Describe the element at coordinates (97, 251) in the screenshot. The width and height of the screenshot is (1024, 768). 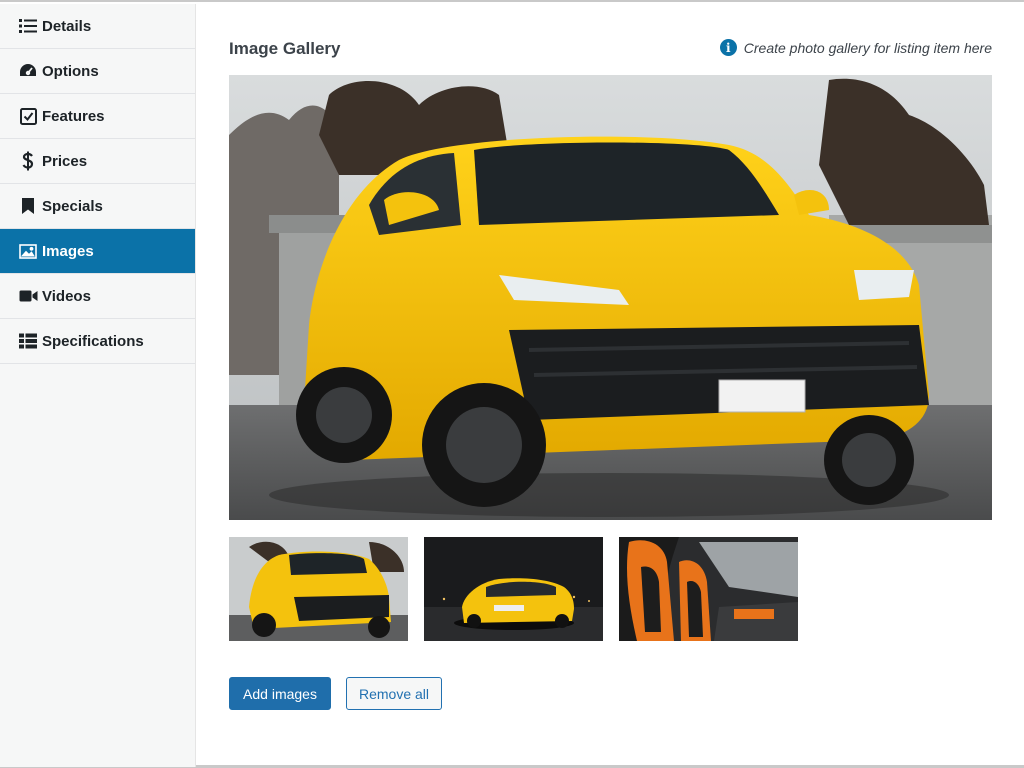
I see `sidebar-item-images: Images` at that location.